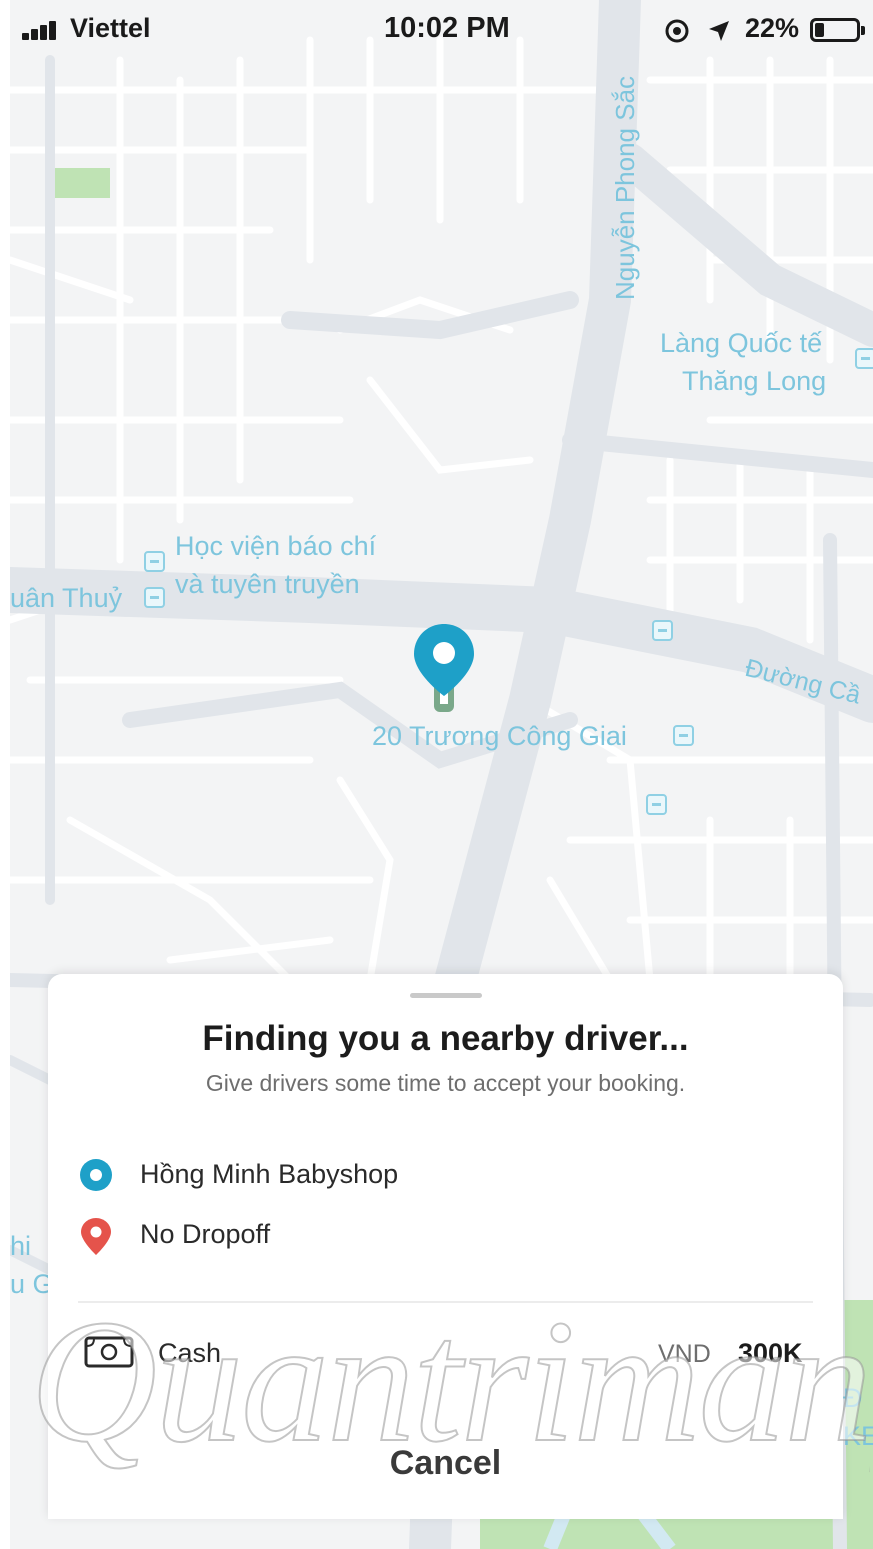 Image resolution: width=873 pixels, height=1549 pixels. I want to click on pickup-pin-icon, so click(444, 668).